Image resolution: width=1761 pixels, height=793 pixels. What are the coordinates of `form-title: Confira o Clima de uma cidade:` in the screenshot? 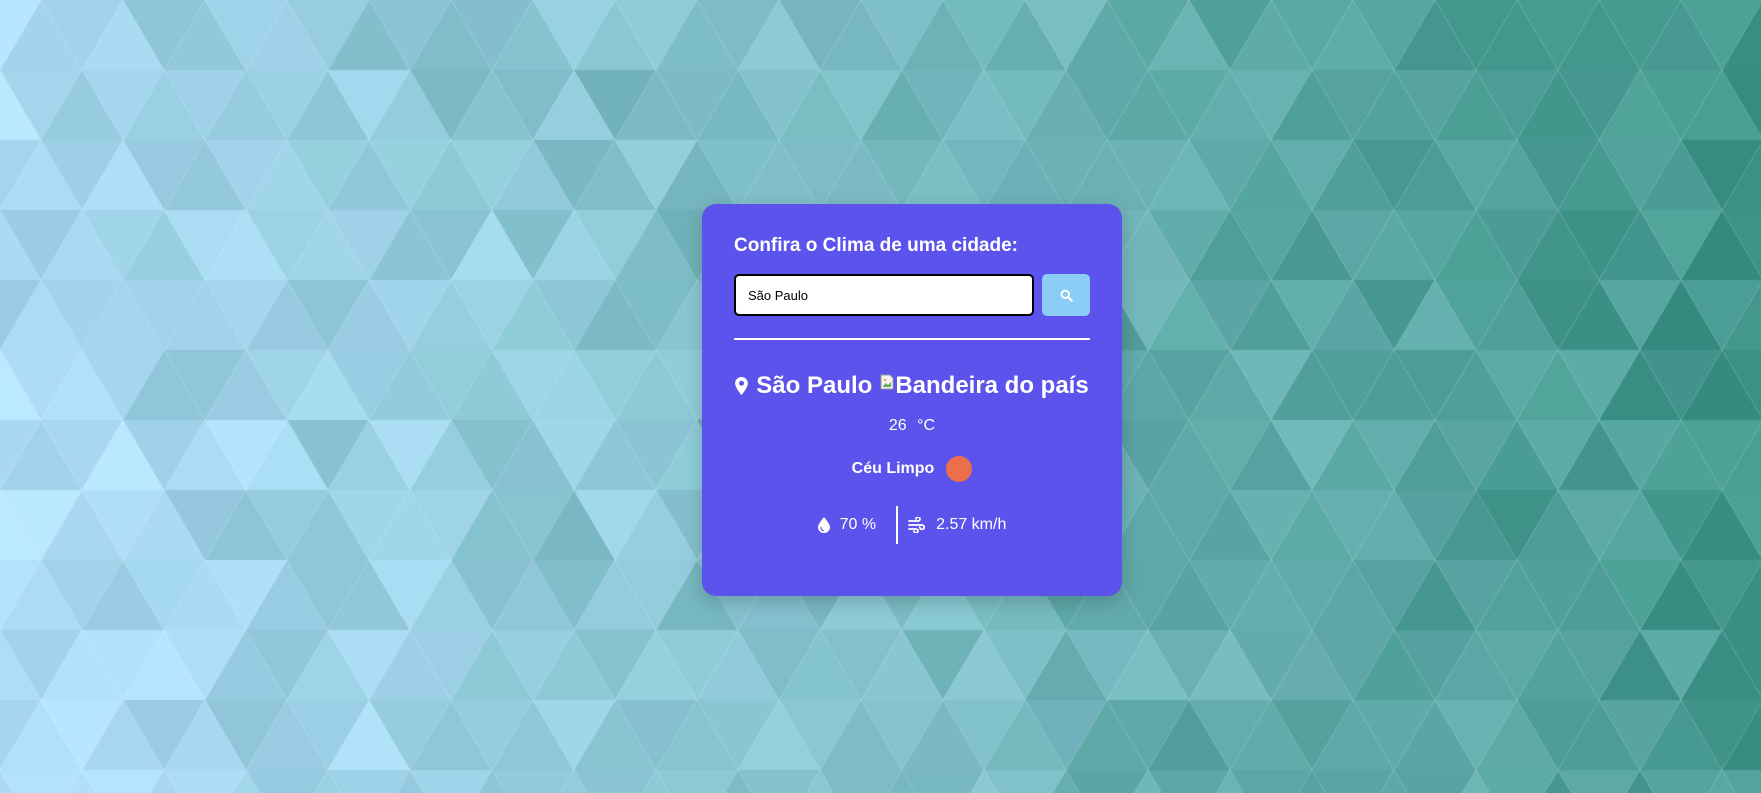 It's located at (876, 245).